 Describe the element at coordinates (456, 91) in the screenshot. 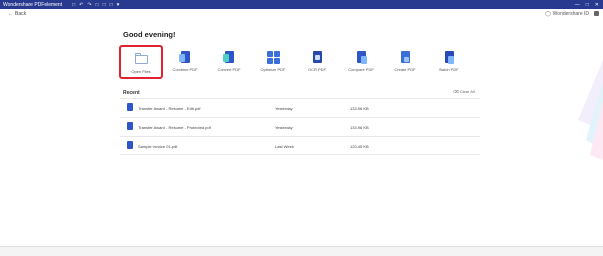

I see `trash-icon: ⌫` at that location.